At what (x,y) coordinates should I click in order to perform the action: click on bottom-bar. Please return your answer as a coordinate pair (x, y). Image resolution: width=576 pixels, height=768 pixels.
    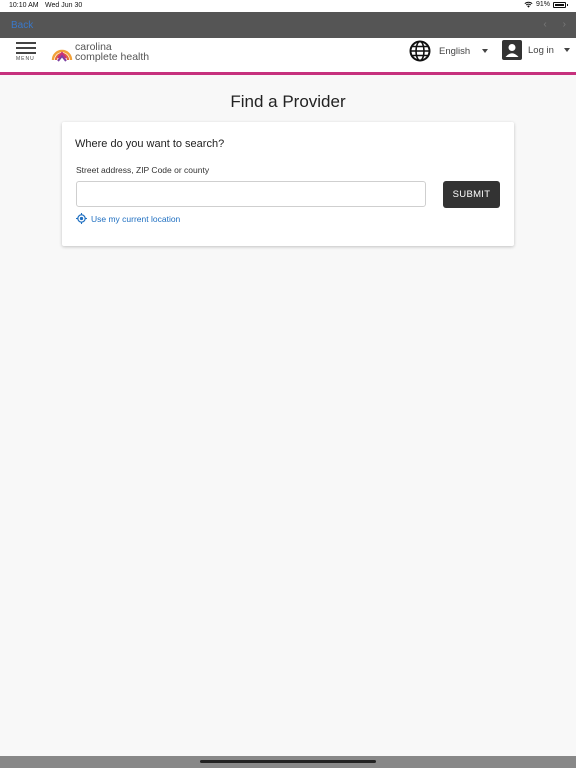
    Looking at the image, I should click on (288, 762).